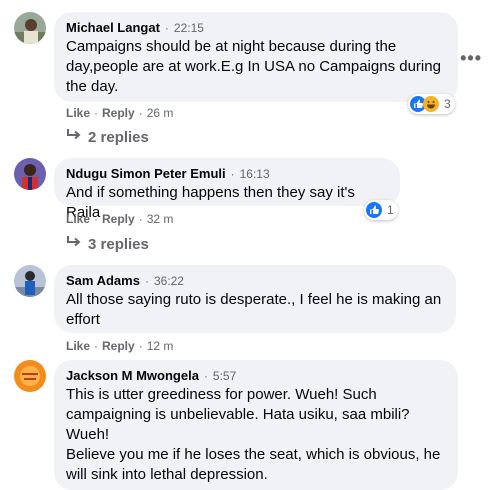  What do you see at coordinates (118, 244) in the screenshot?
I see `replies-count-label: 3 replies` at bounding box center [118, 244].